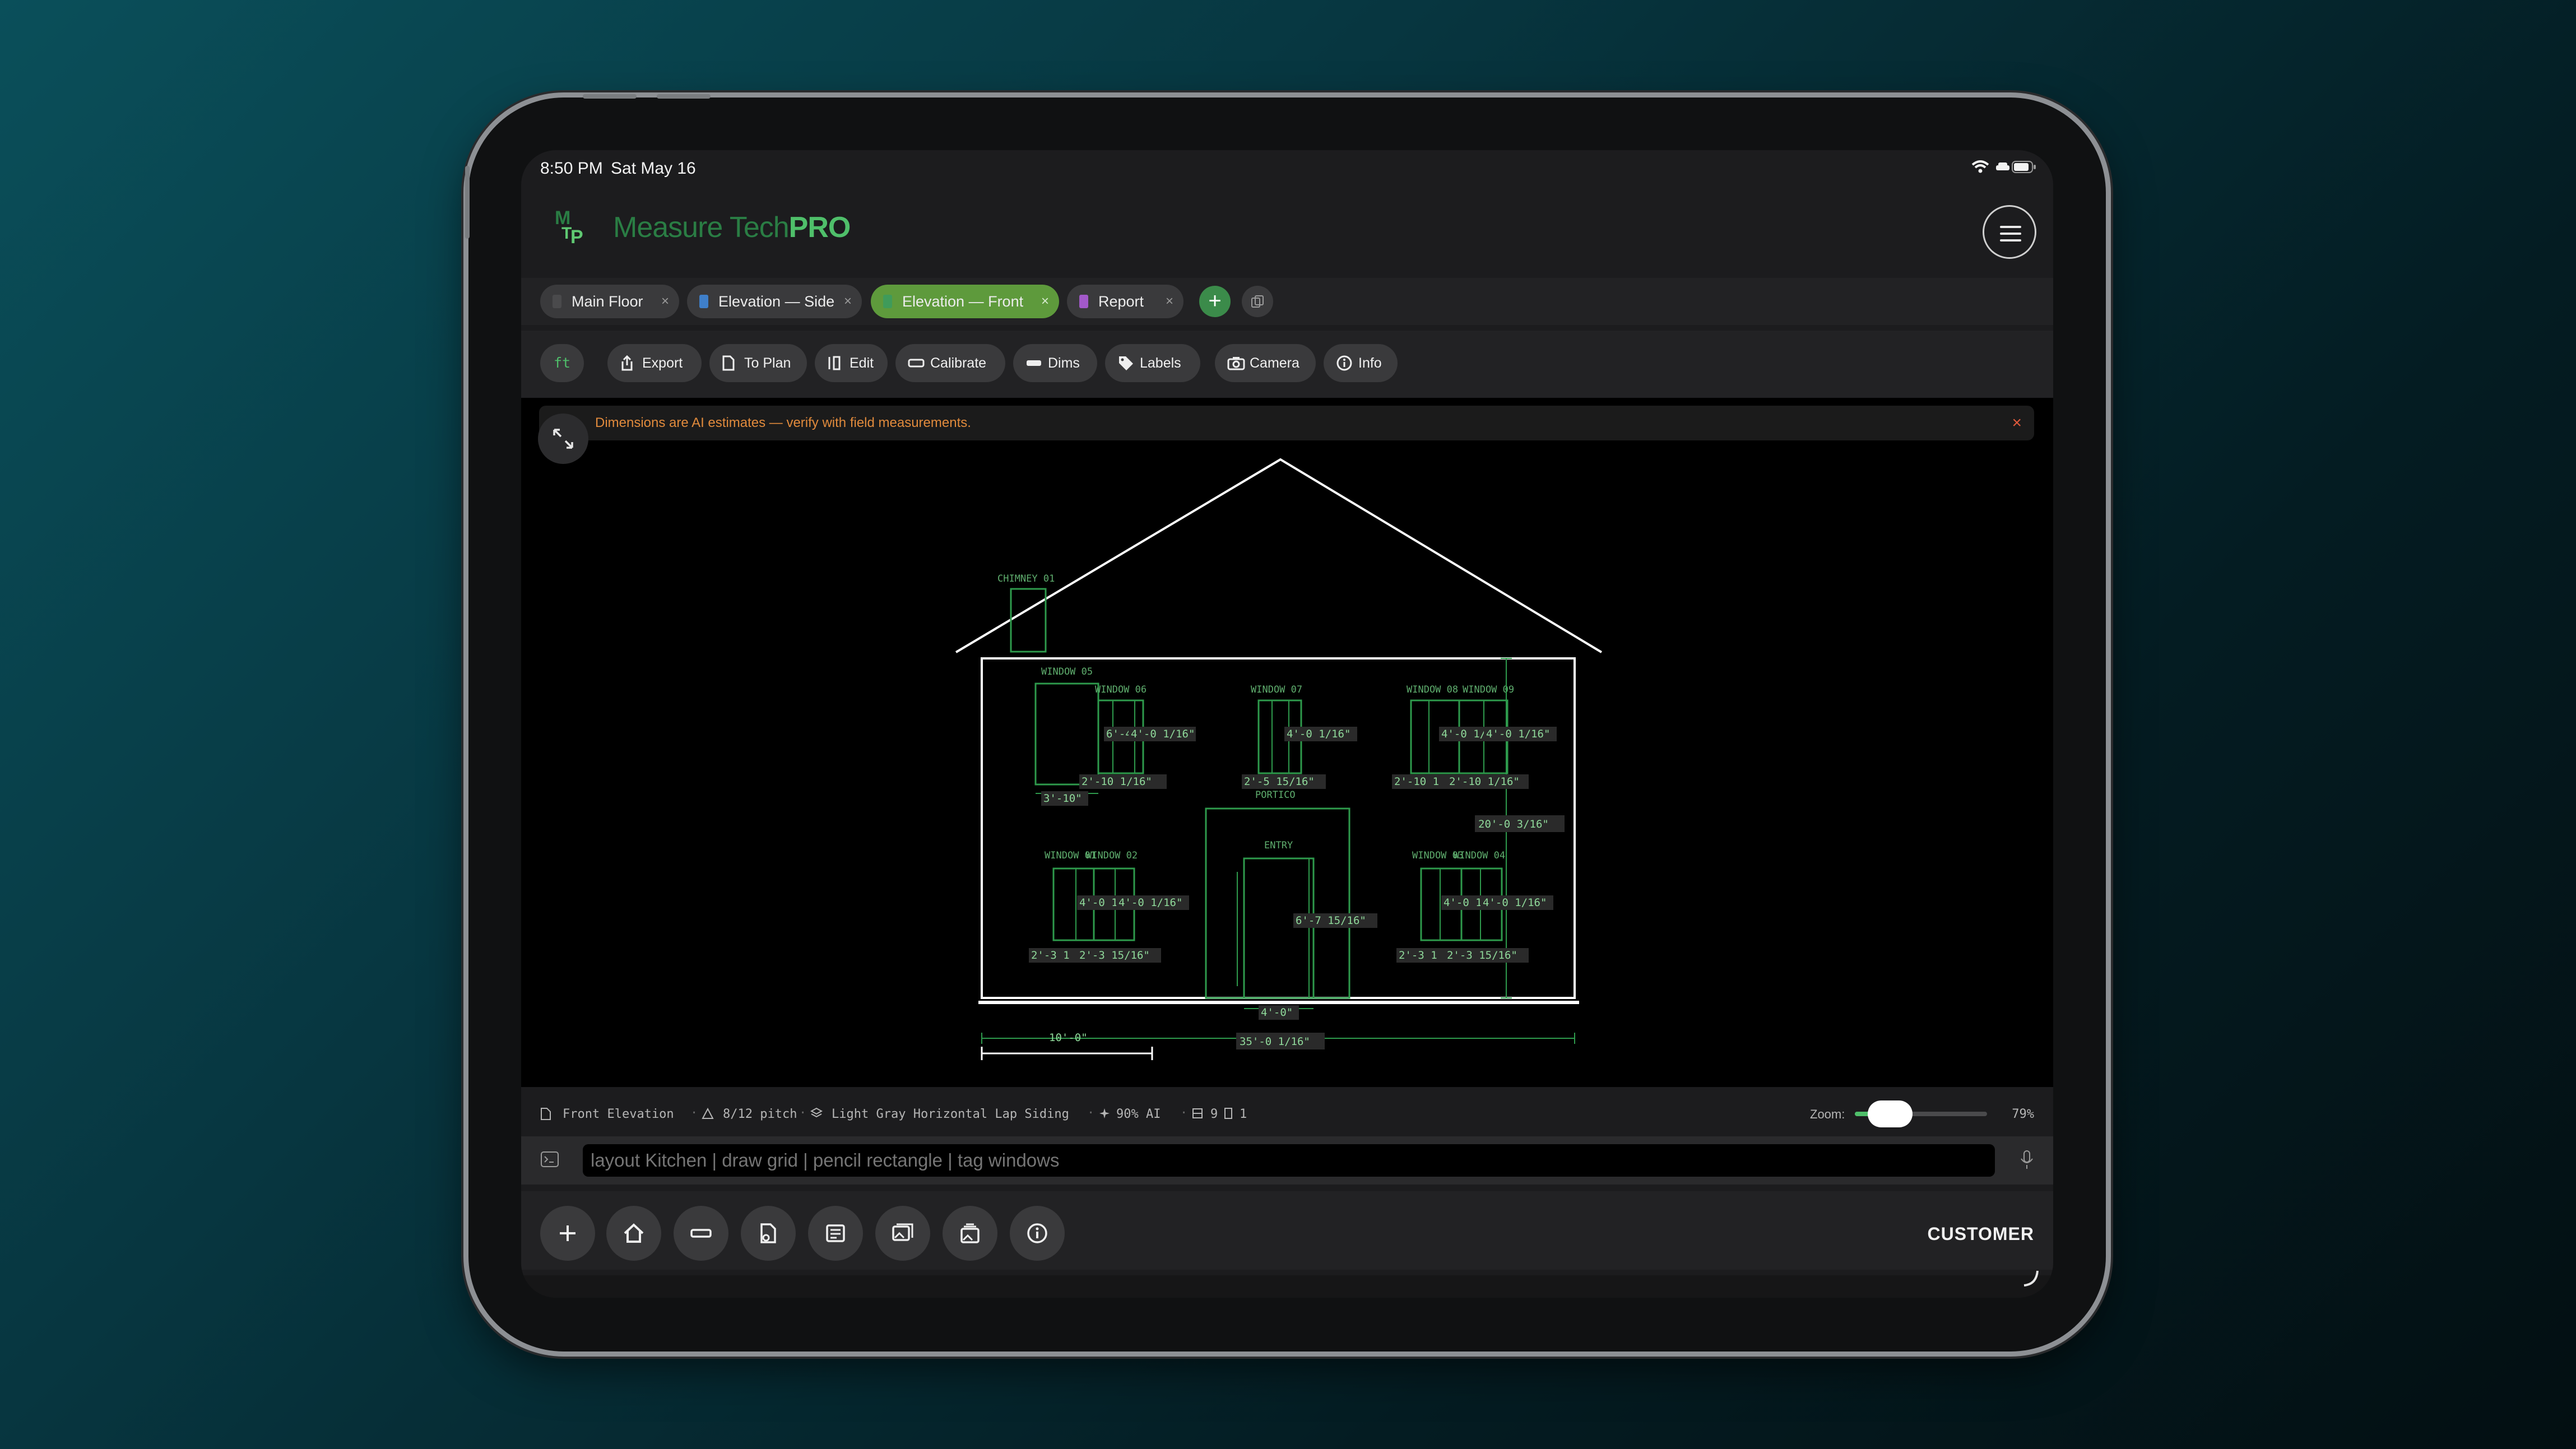  I want to click on dim-label: 4'-0", so click(1277, 1012).